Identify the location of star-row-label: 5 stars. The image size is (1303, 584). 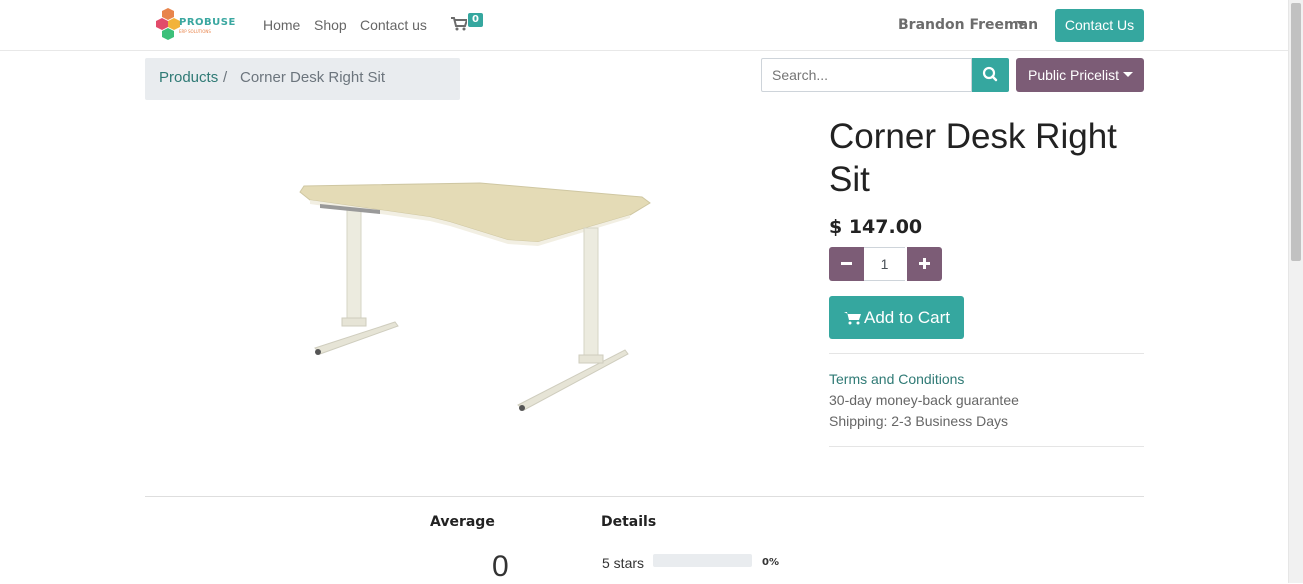
(623, 563).